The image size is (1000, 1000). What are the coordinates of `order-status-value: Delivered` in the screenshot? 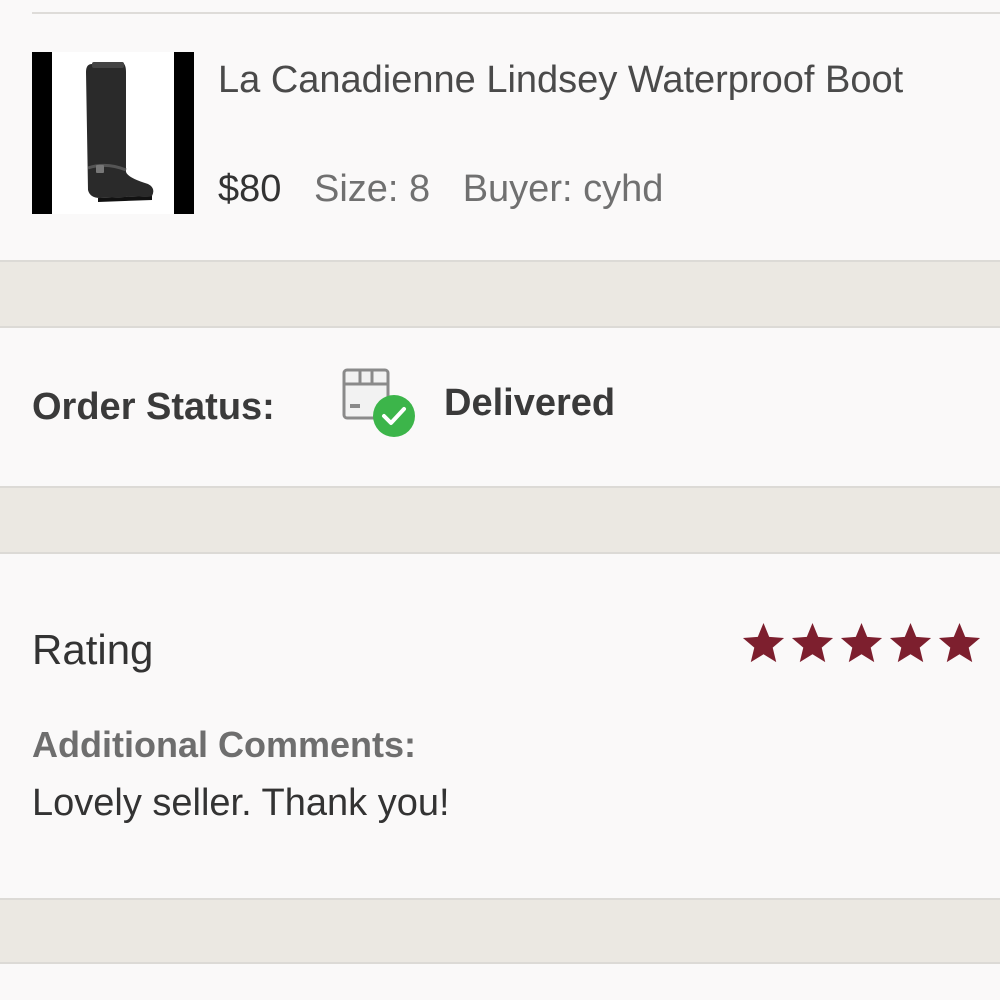 It's located at (530, 403).